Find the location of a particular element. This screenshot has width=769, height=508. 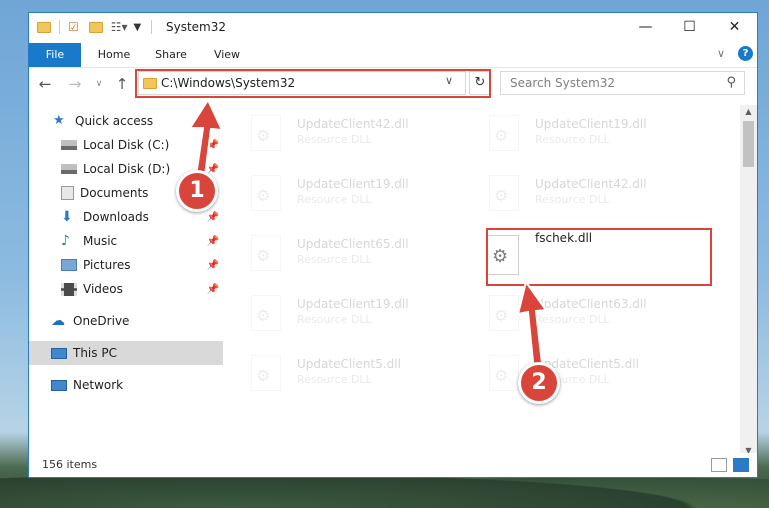

sidebar-item-label: Downloads is located at coordinates (116, 217).